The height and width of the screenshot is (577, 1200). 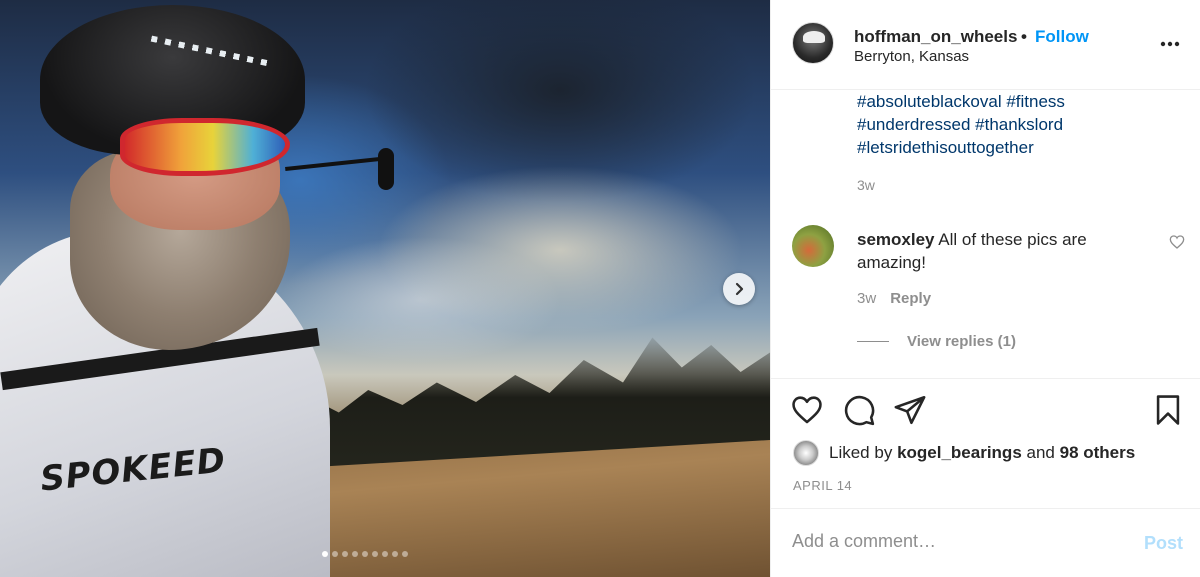 What do you see at coordinates (332, 164) in the screenshot?
I see `photo-mirror-arm` at bounding box center [332, 164].